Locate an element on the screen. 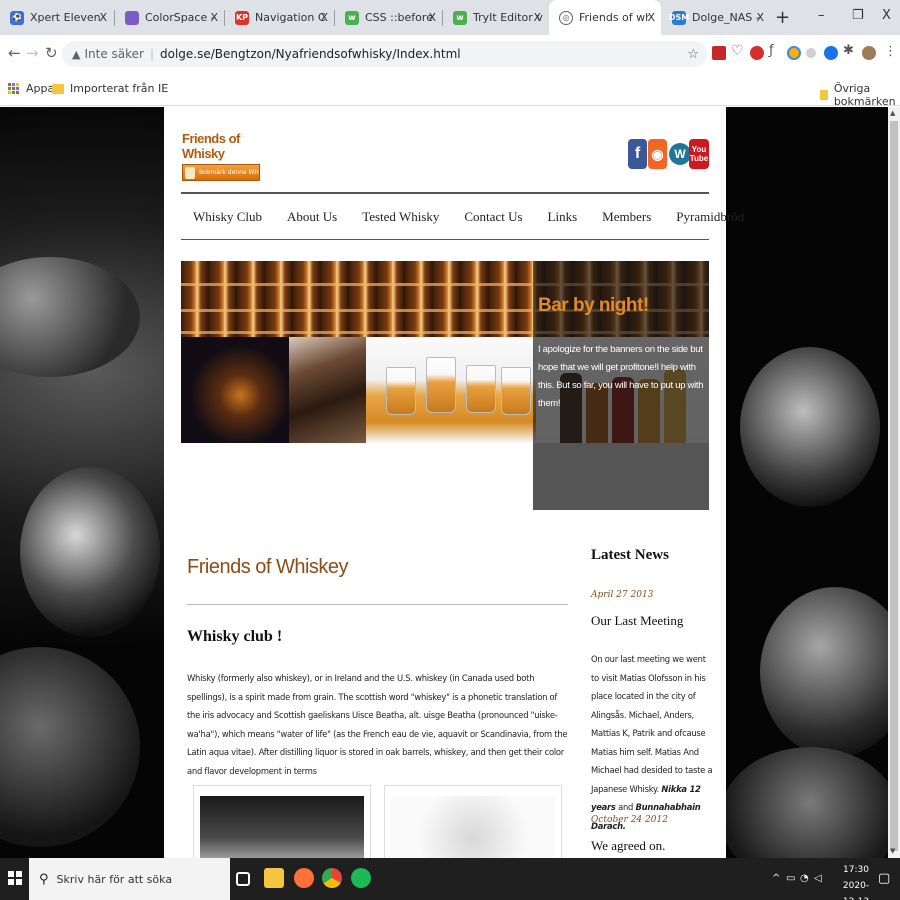 The width and height of the screenshot is (900, 900). tab-tryit-editor: w TryIt Editor v3.6 X is located at coordinates (495, 17).